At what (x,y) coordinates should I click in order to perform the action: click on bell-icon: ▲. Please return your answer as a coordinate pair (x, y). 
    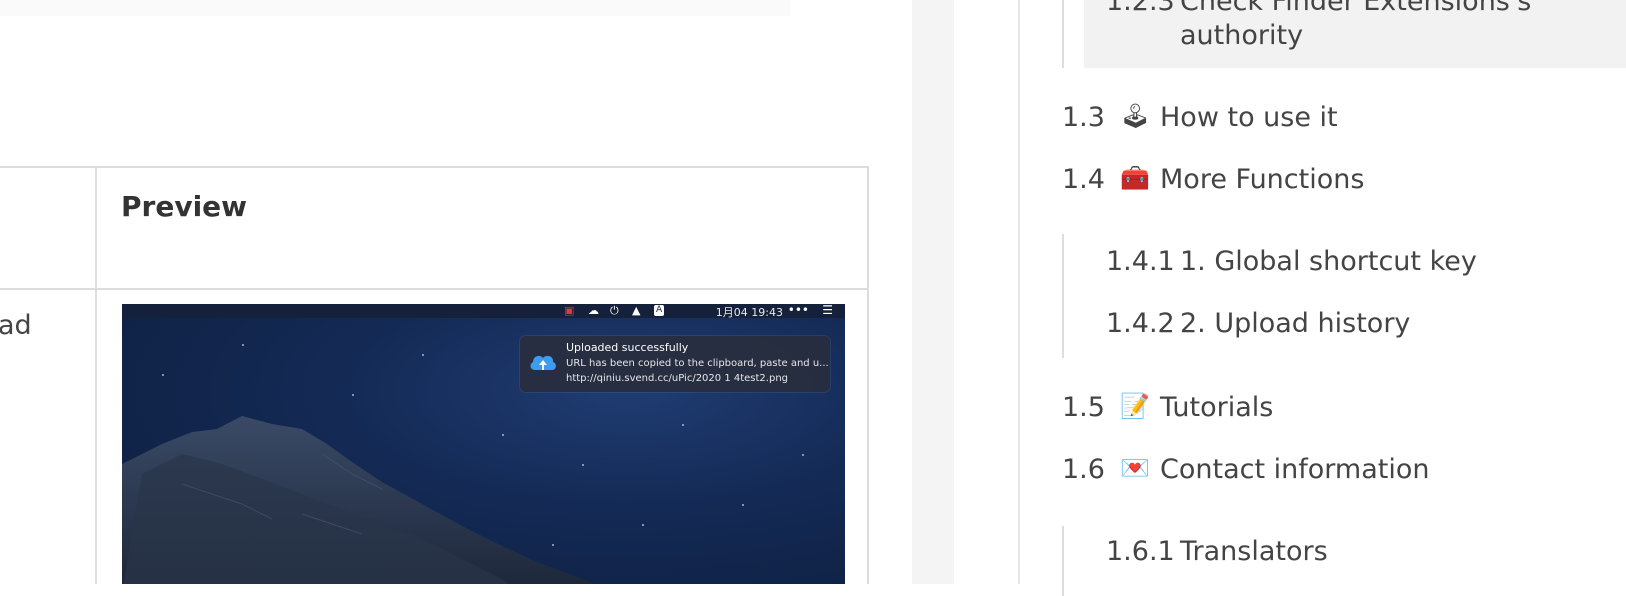
    Looking at the image, I should click on (636, 310).